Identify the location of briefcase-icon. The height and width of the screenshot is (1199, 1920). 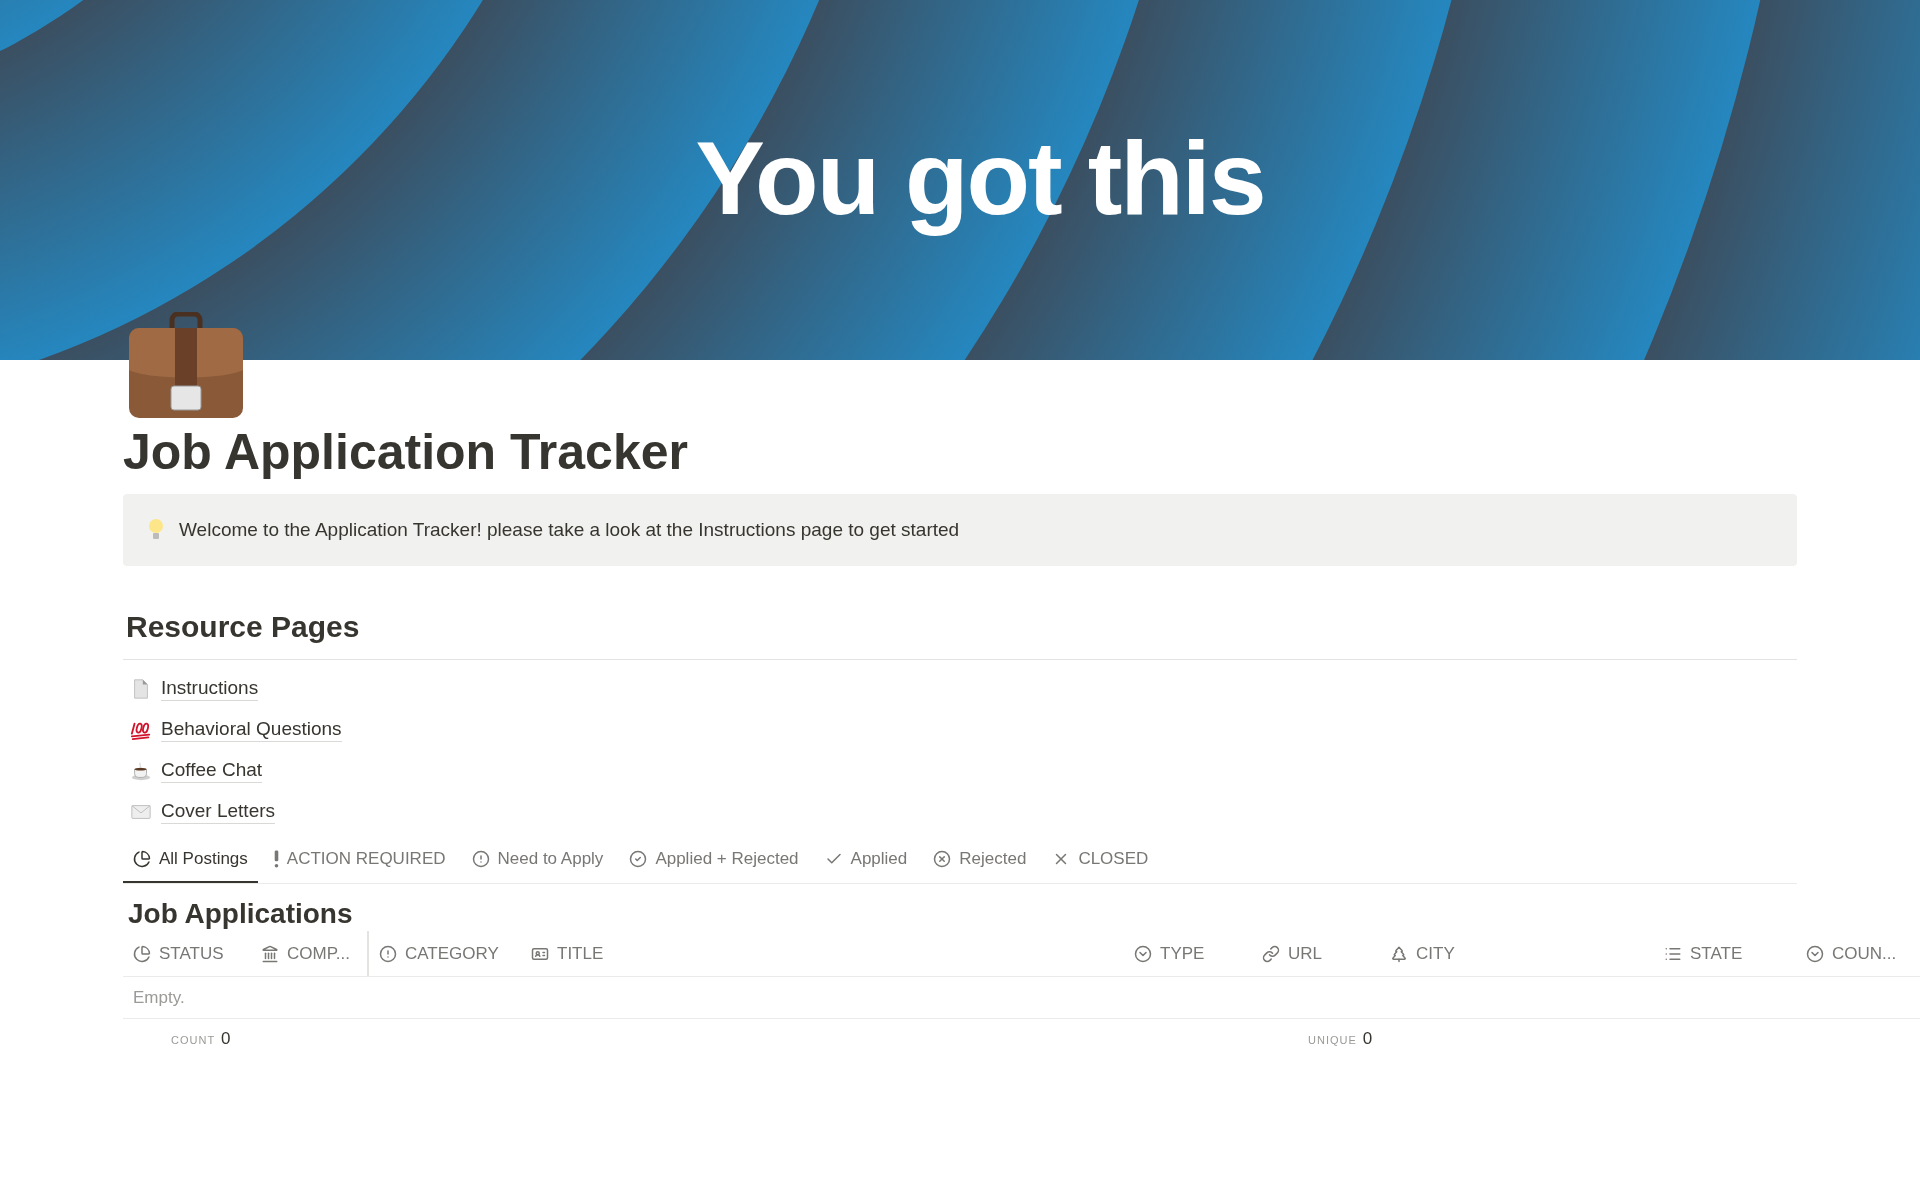
(186, 366).